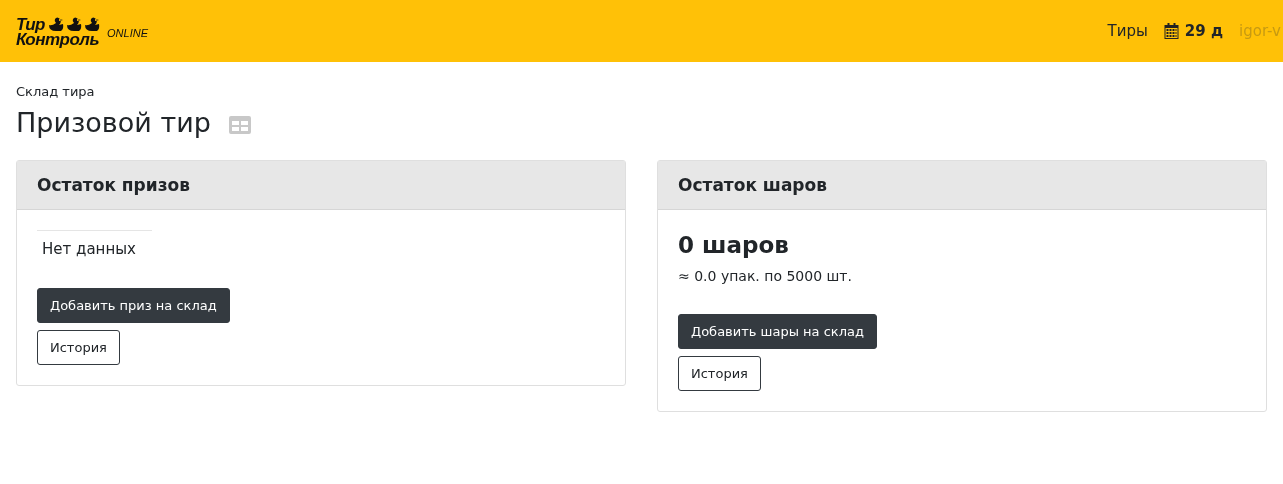  I want to click on card-title: Остаток шаров, so click(752, 185).